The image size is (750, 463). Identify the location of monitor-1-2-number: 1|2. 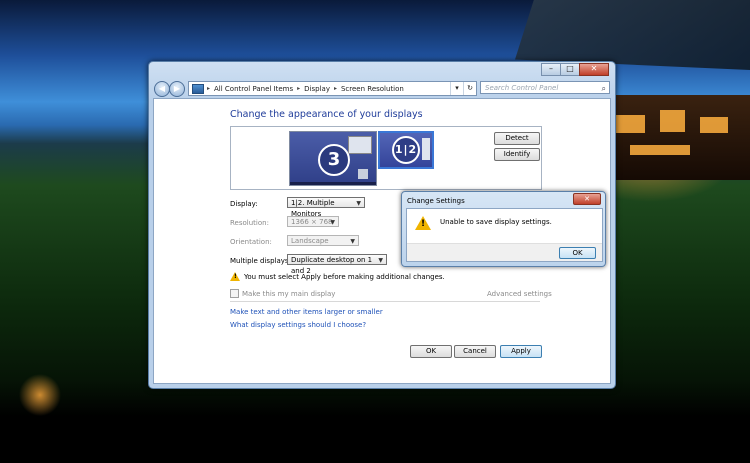
(406, 150).